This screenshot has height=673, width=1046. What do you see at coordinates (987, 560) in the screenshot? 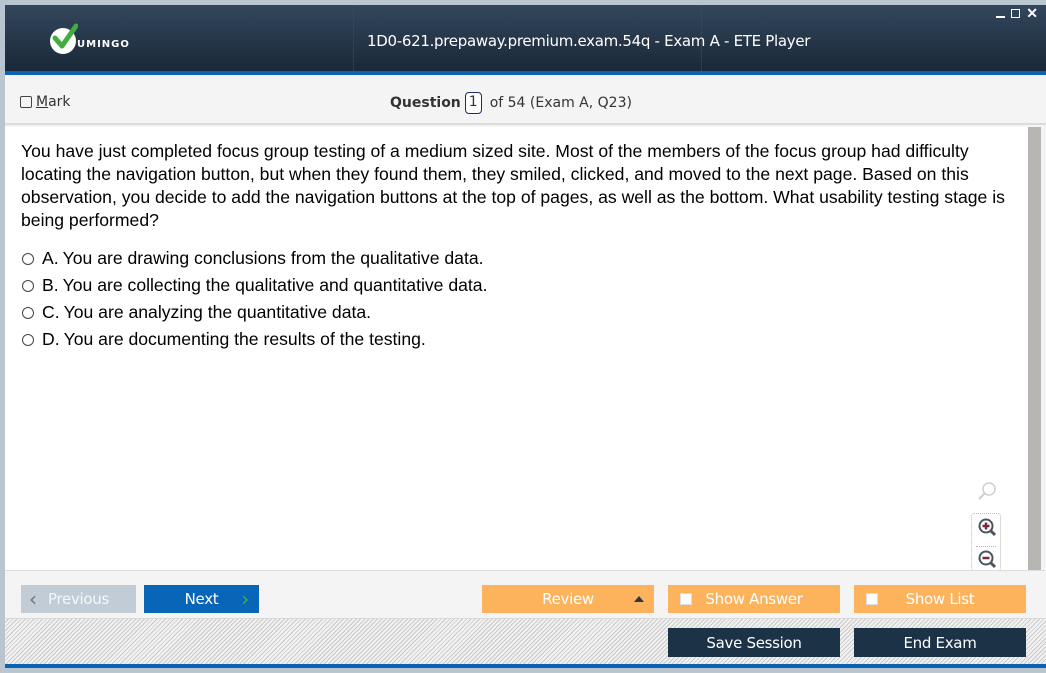
I see `zoom-out-icon` at bounding box center [987, 560].